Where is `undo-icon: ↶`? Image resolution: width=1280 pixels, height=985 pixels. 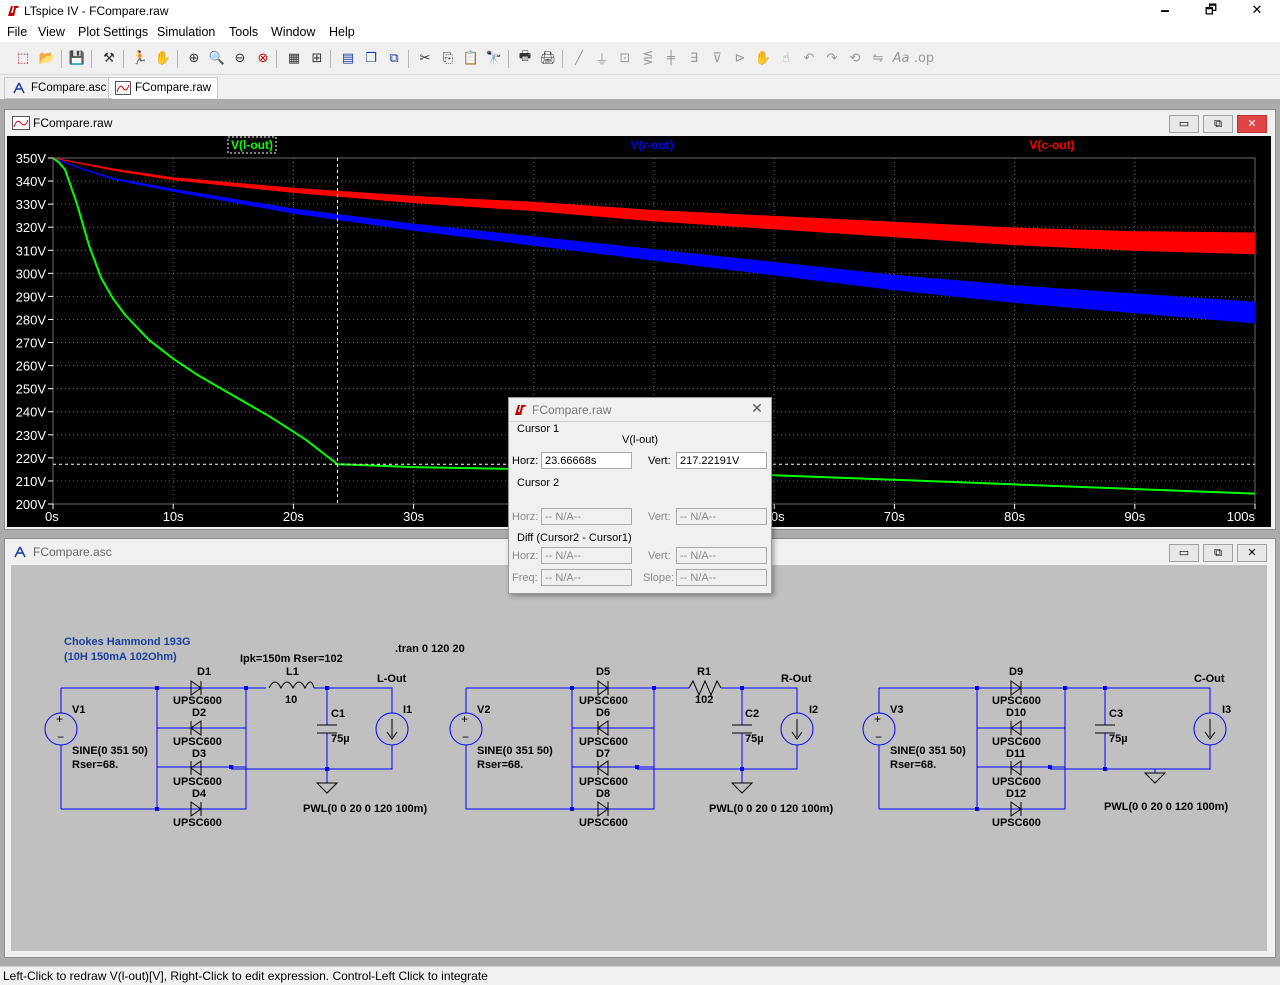
undo-icon: ↶ is located at coordinates (809, 58).